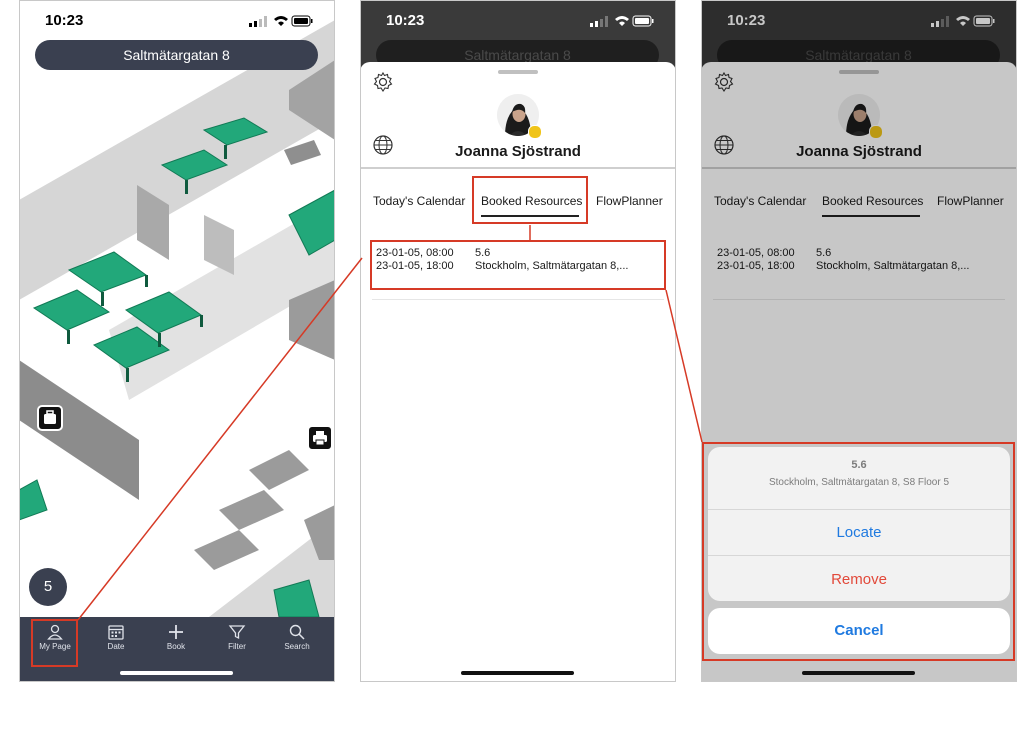 This screenshot has height=745, width=1034. What do you see at coordinates (176, 646) in the screenshot?
I see `tab-label: Book` at bounding box center [176, 646].